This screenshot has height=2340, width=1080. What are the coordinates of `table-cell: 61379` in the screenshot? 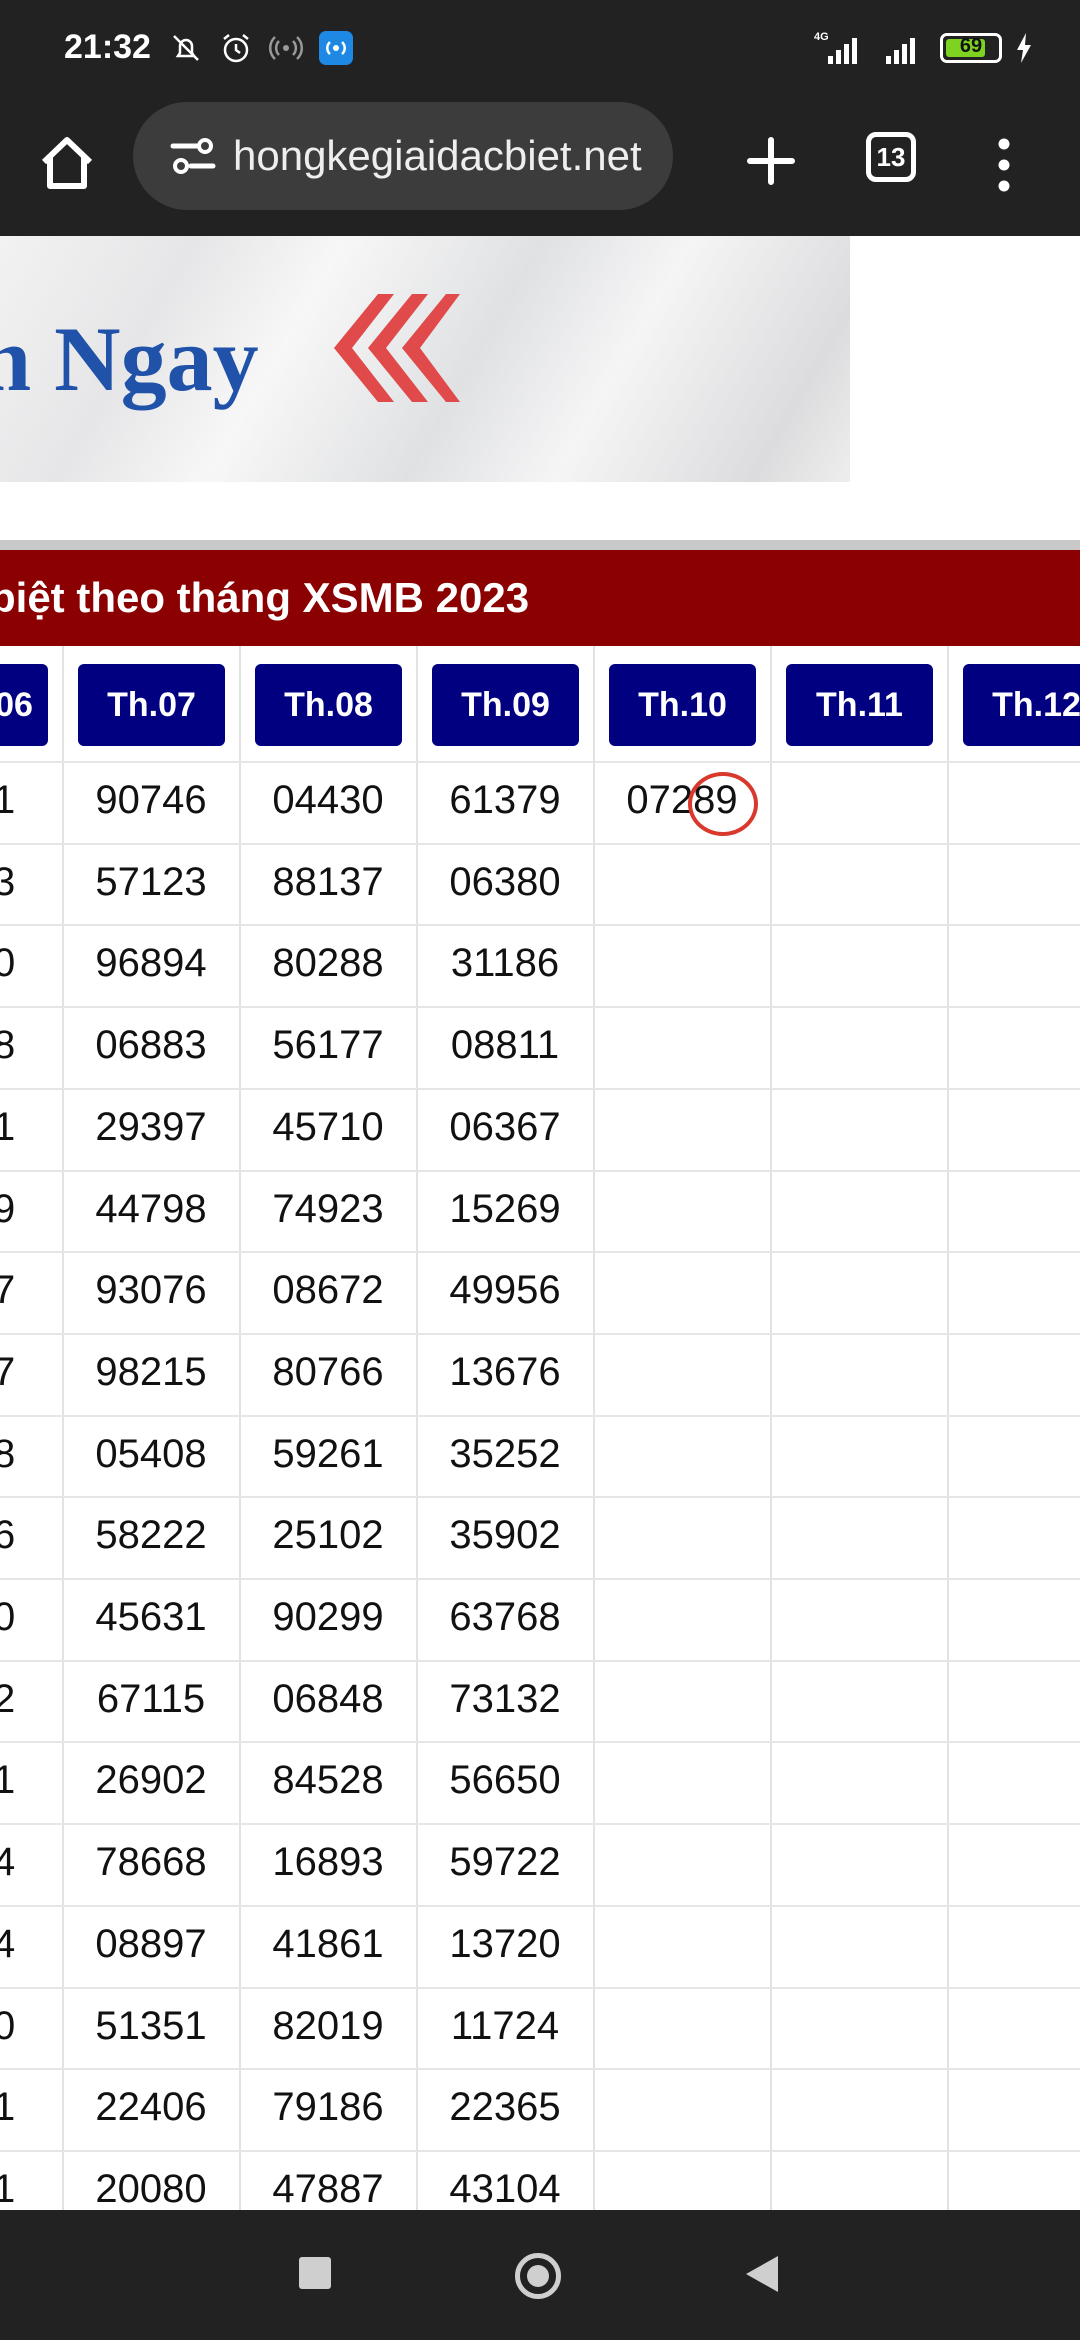 It's located at (505, 800).